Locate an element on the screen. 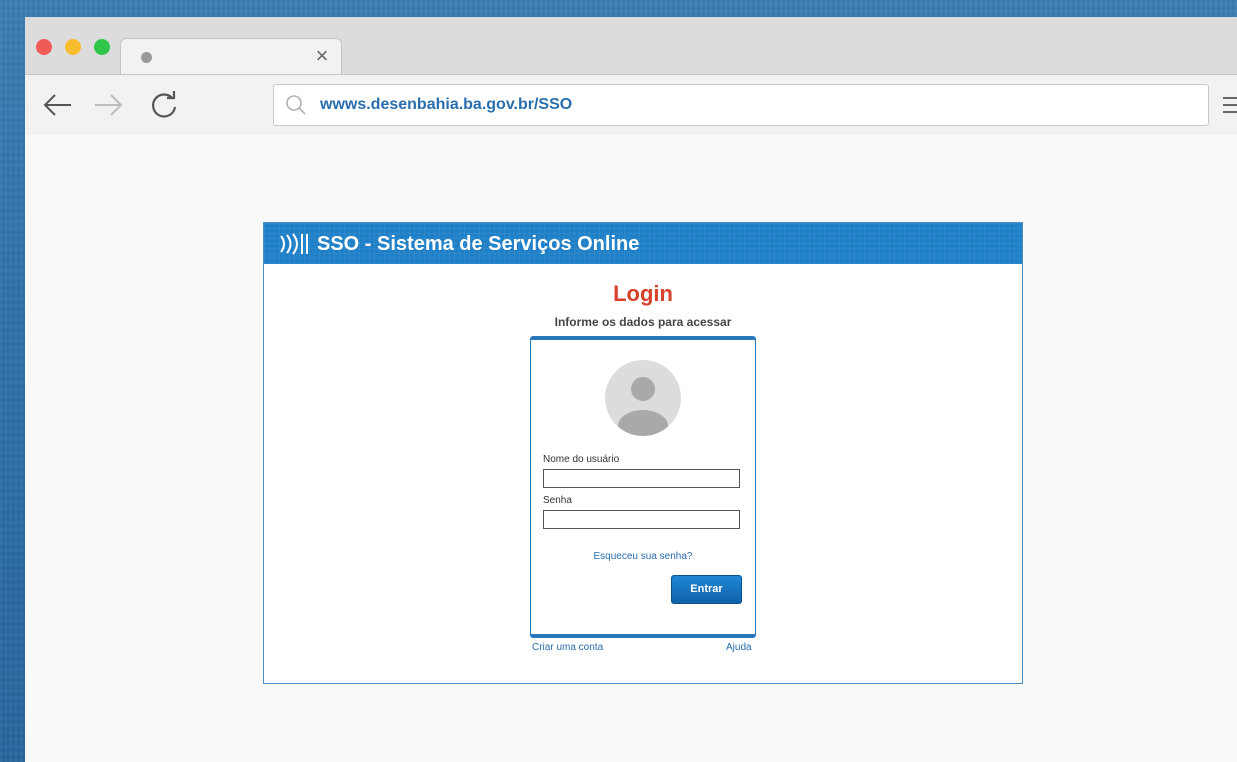 The height and width of the screenshot is (762, 1237). tab-favicon-icon is located at coordinates (146, 57).